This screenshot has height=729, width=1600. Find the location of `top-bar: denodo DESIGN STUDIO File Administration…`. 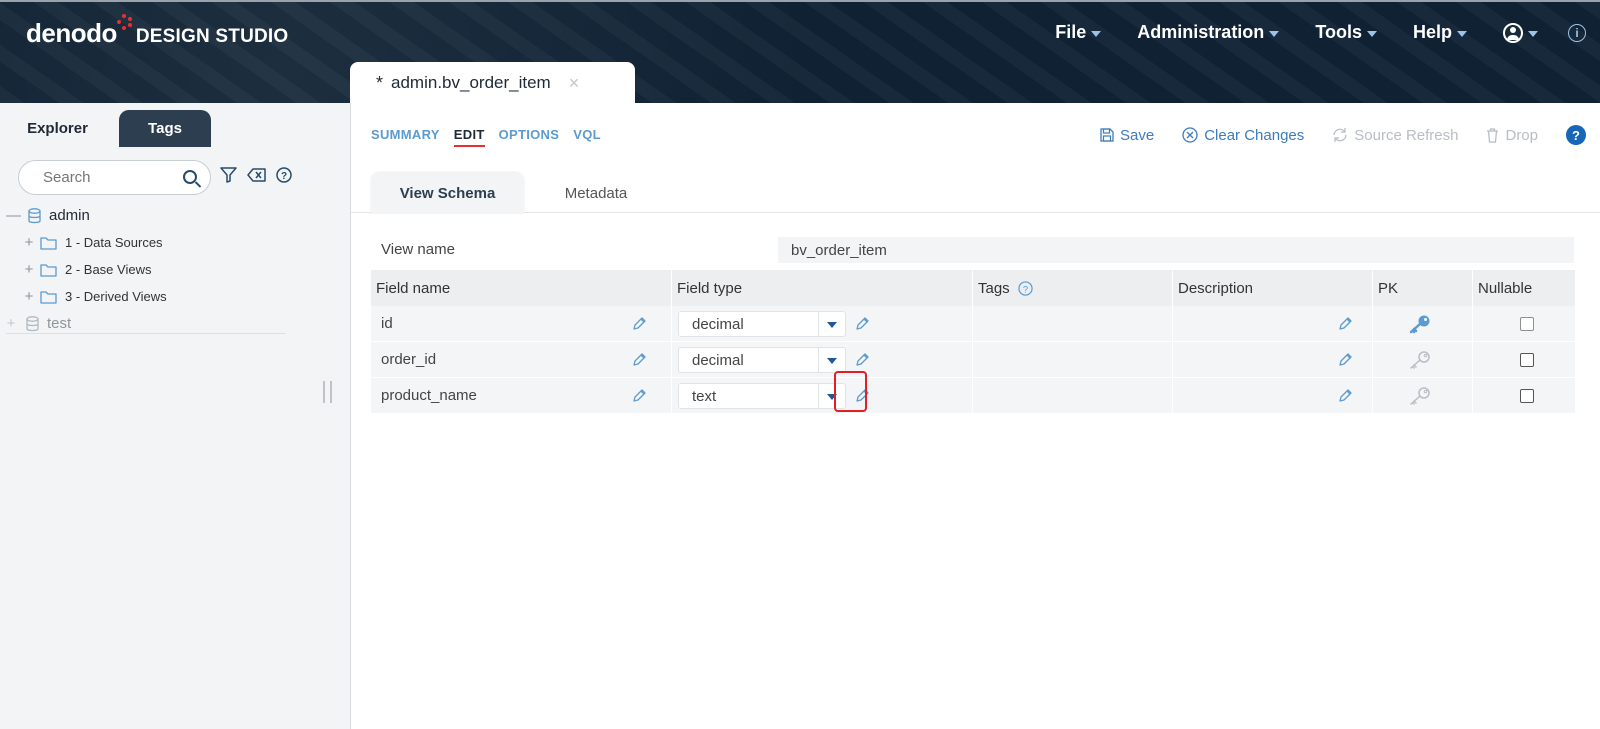

top-bar: denodo DESIGN STUDIO File Administration… is located at coordinates (800, 51).